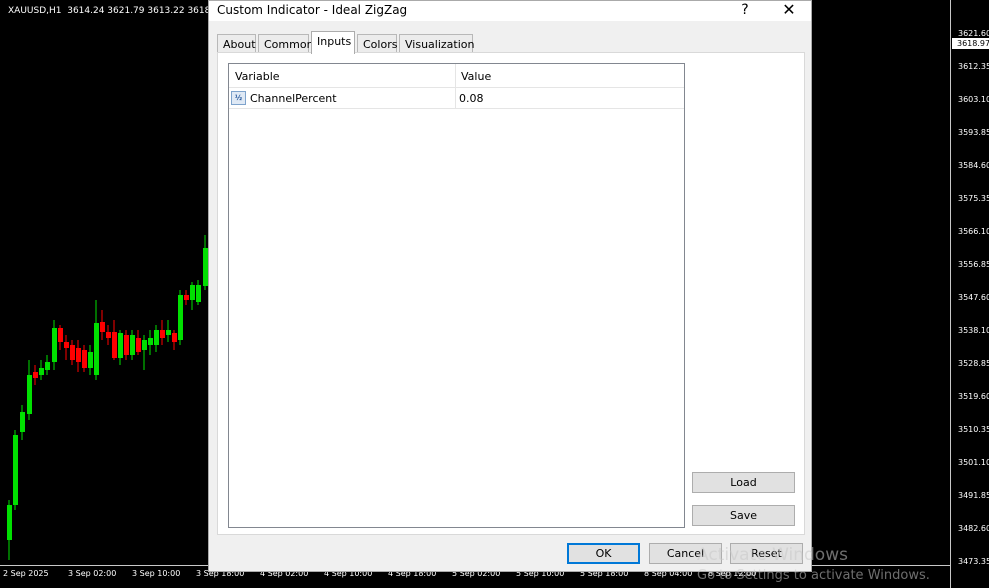  What do you see at coordinates (603, 553) in the screenshot?
I see `ok-button: OK` at bounding box center [603, 553].